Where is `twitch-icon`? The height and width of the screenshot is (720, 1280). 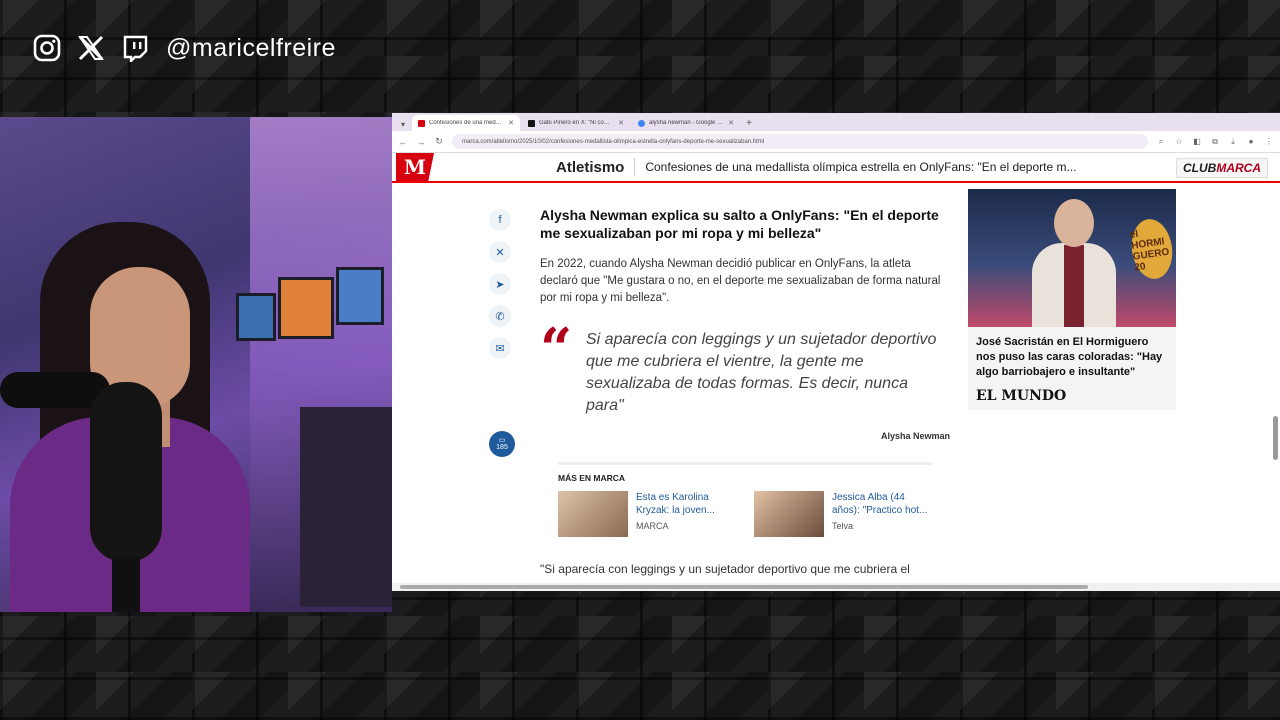
twitch-icon is located at coordinates (135, 48).